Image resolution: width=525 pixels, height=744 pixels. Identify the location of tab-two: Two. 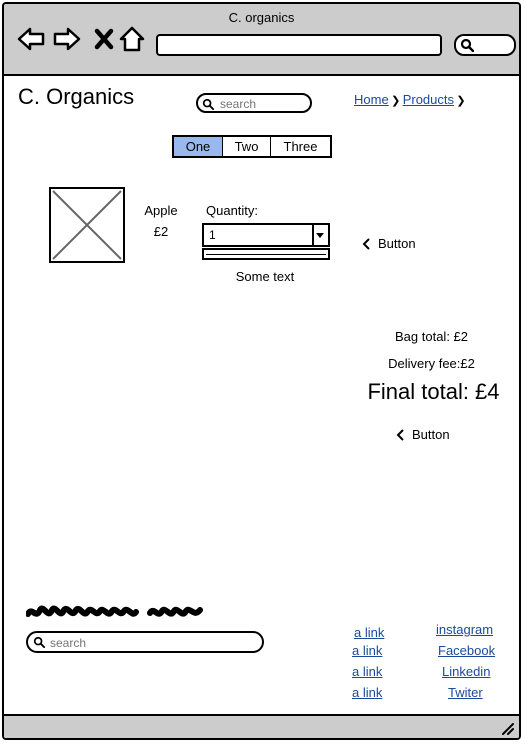
(247, 146).